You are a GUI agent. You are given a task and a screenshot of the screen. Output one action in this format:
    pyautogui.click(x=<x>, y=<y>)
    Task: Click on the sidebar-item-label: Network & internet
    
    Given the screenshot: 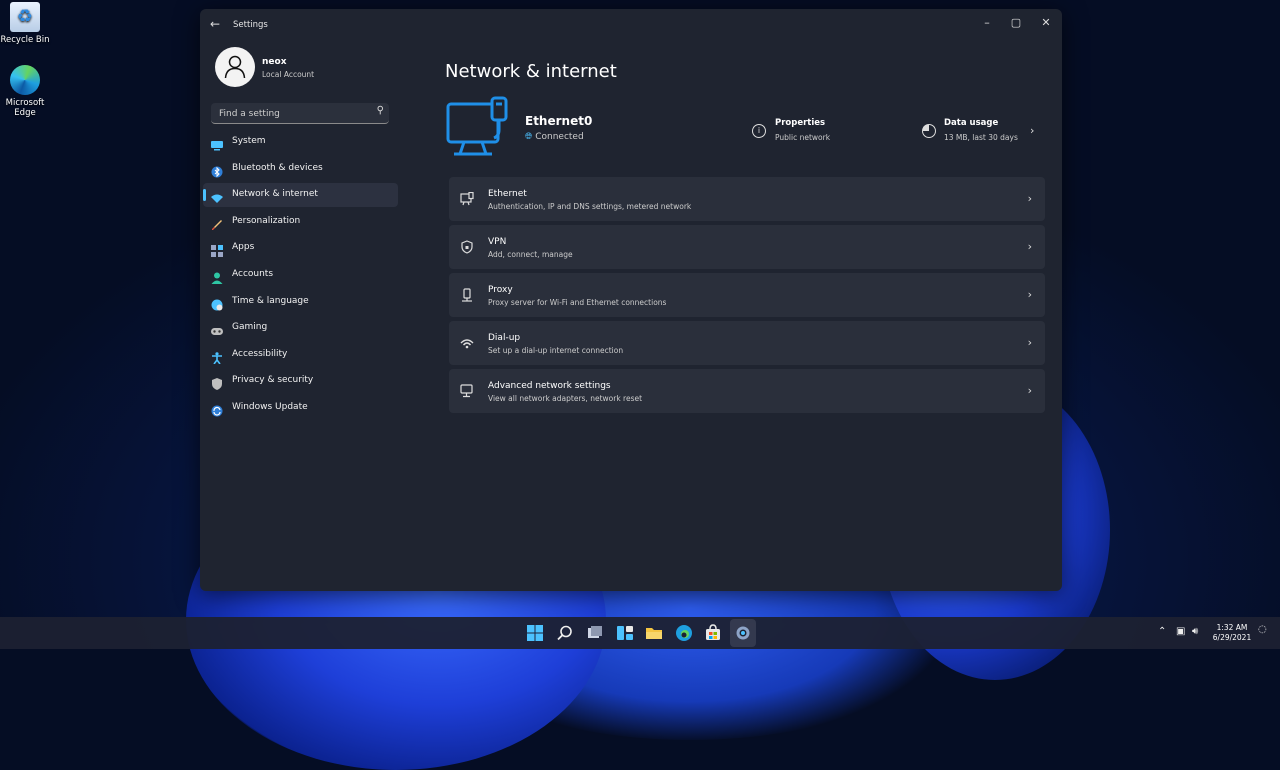 What is the action you would take?
    pyautogui.click(x=275, y=194)
    